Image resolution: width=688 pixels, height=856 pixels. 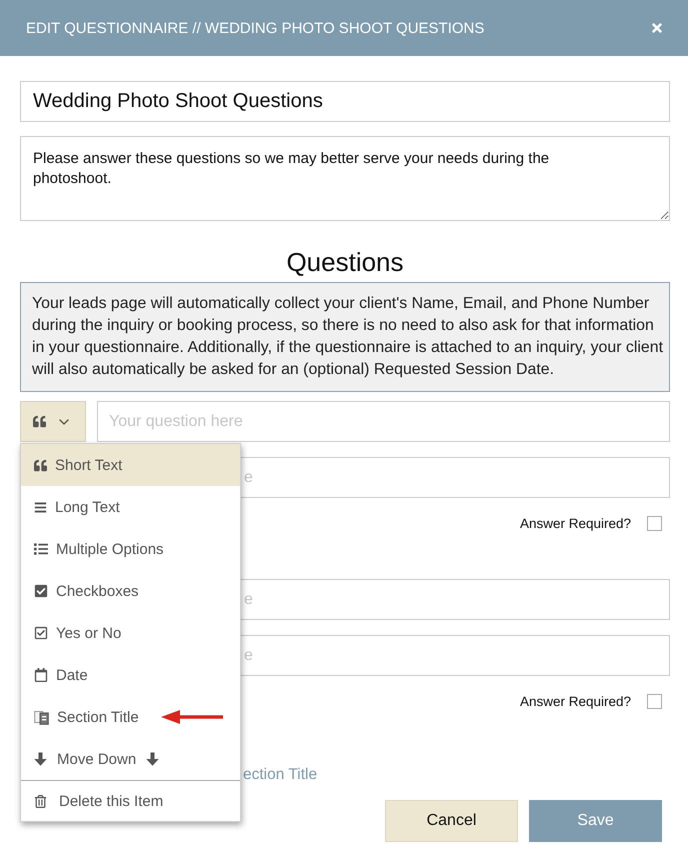 What do you see at coordinates (130, 800) in the screenshot?
I see `delete-item: Delete this Item` at bounding box center [130, 800].